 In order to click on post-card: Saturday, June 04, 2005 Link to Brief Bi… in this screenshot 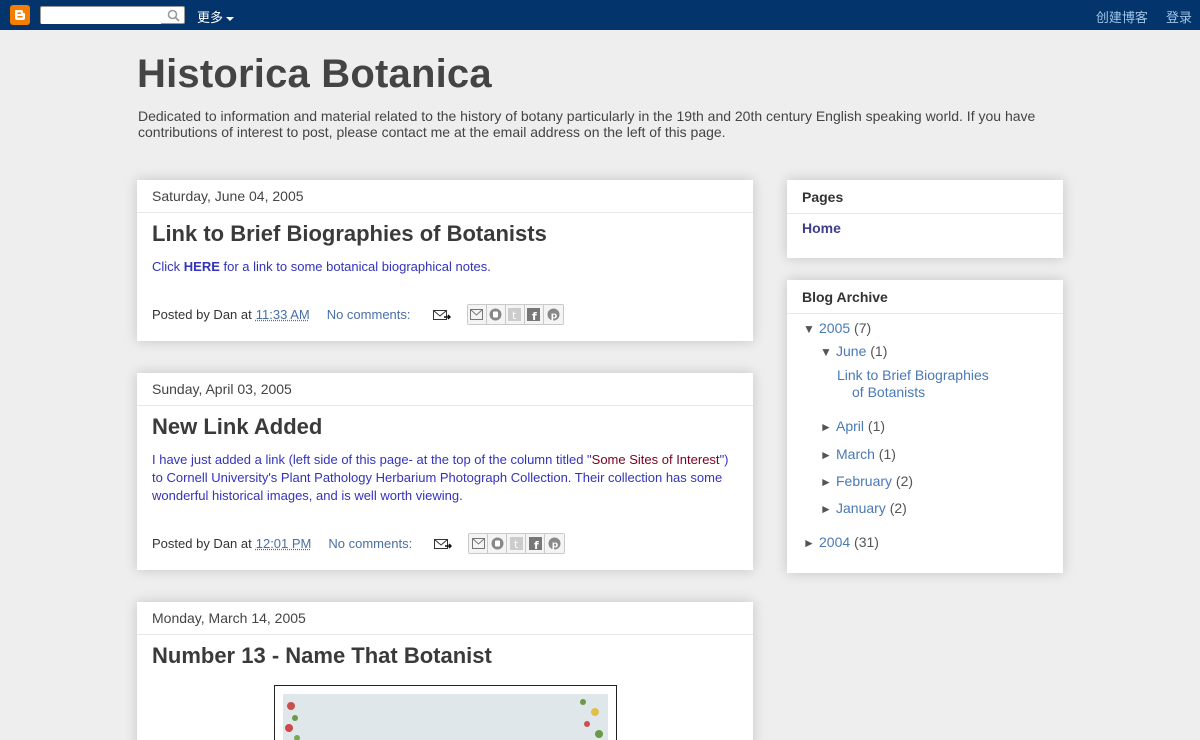, I will do `click(445, 260)`.